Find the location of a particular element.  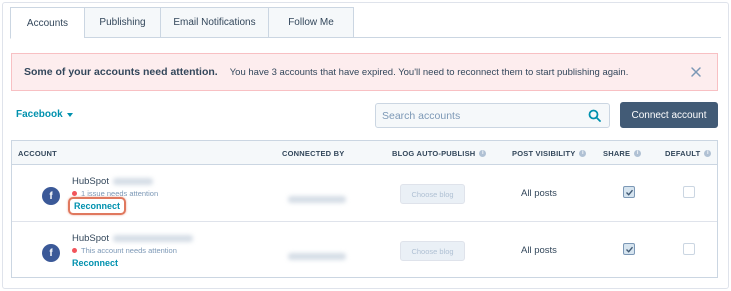

tab-accounts: Accounts is located at coordinates (47, 23).